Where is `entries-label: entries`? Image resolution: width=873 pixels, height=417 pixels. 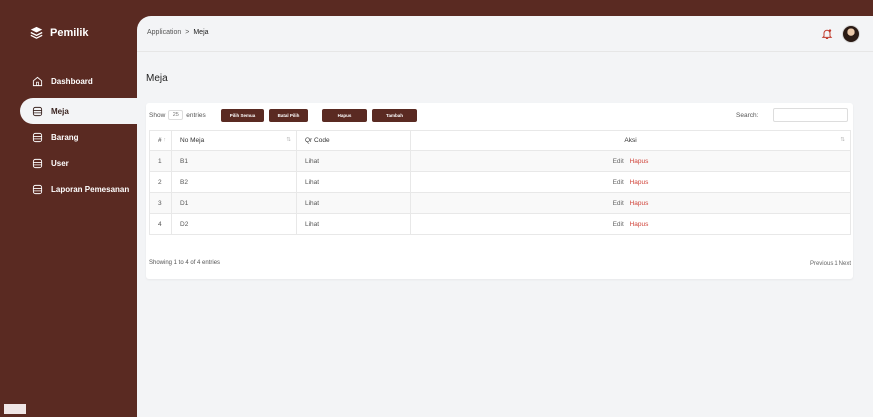
entries-label: entries is located at coordinates (196, 115).